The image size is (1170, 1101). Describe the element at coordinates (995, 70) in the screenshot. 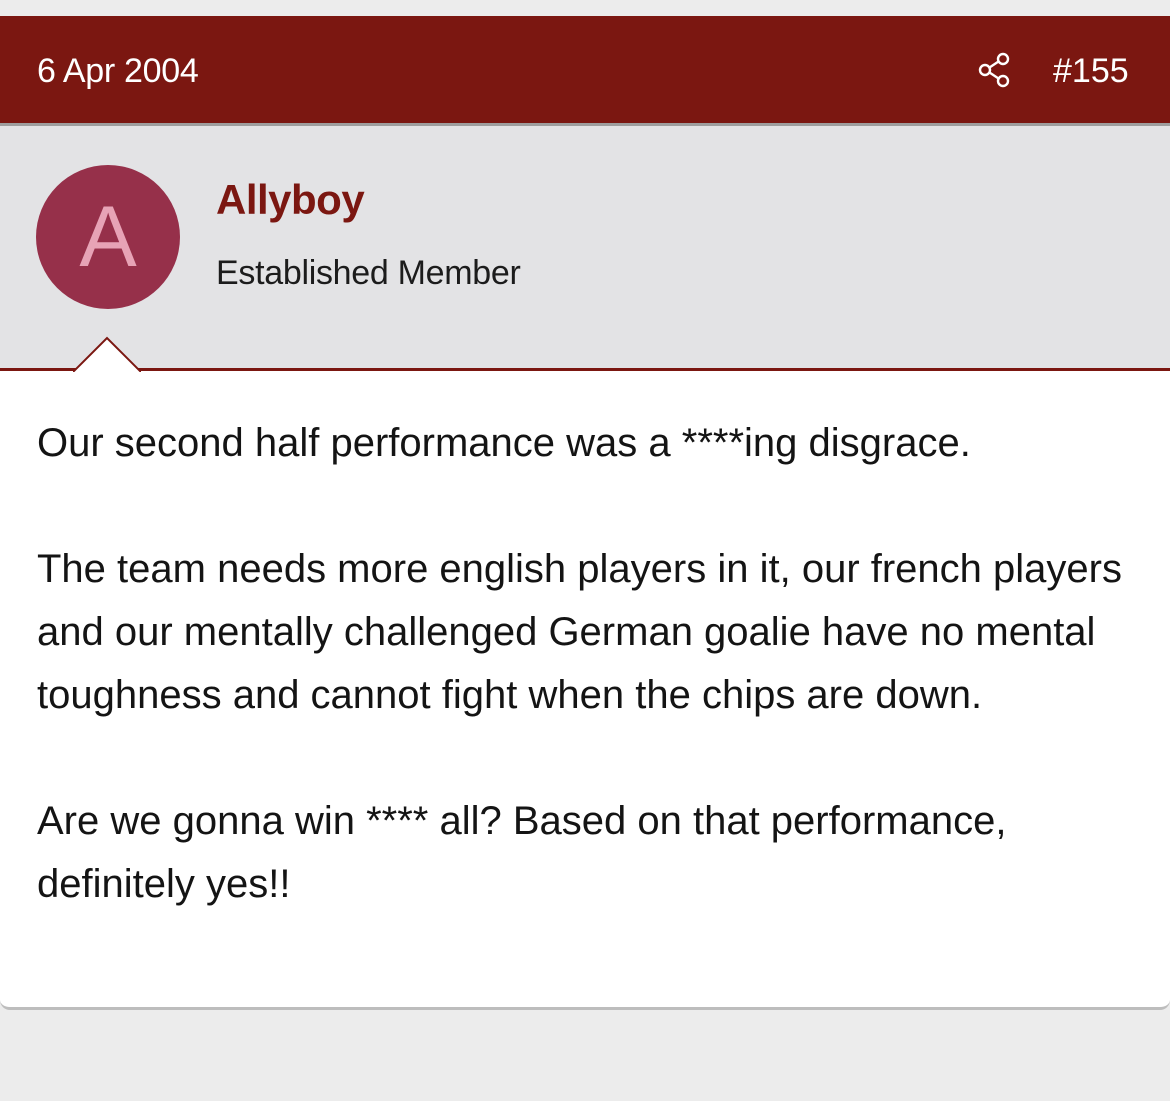

I see `share-icon` at that location.